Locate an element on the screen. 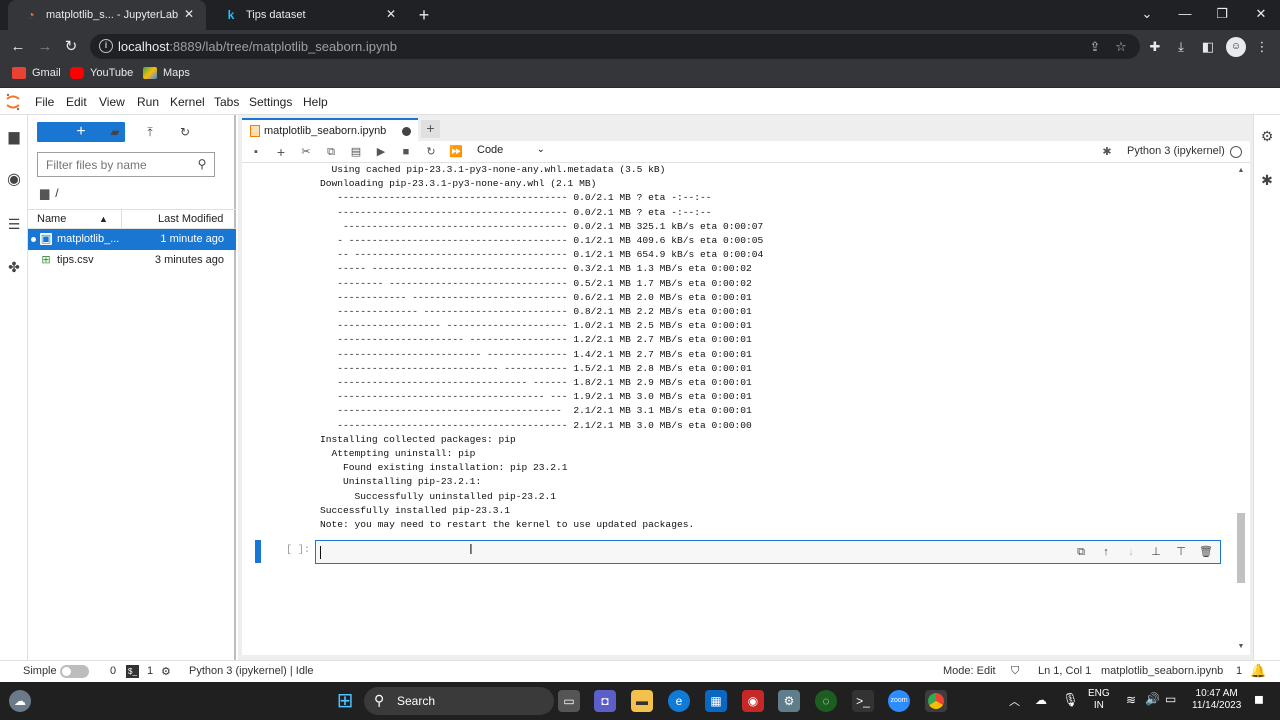  kernel-settings-icon: ⚙ is located at coordinates (166, 671).